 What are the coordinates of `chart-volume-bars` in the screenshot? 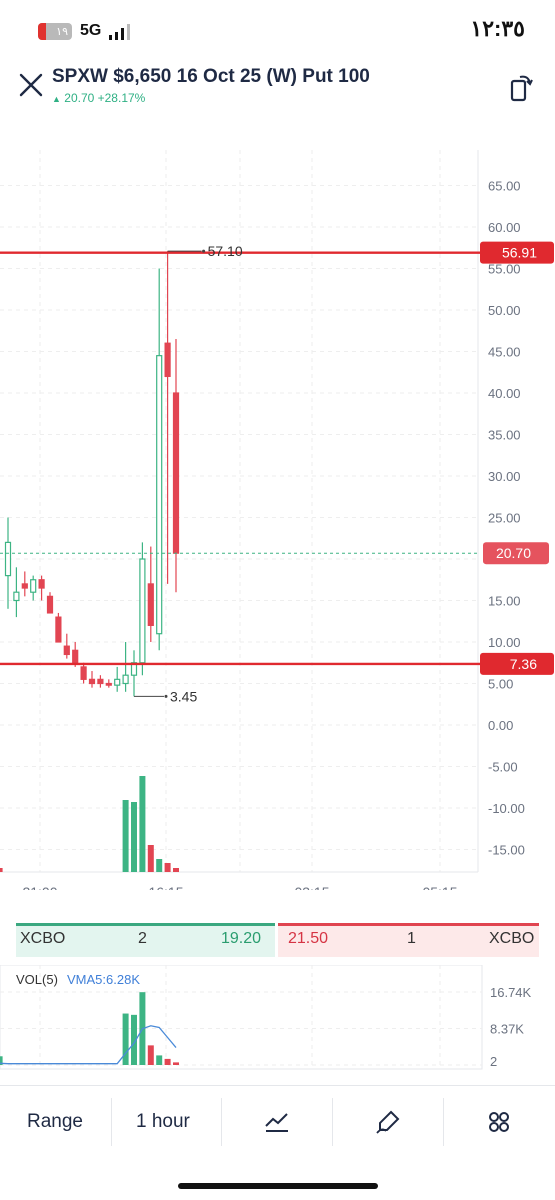 It's located at (89, 824).